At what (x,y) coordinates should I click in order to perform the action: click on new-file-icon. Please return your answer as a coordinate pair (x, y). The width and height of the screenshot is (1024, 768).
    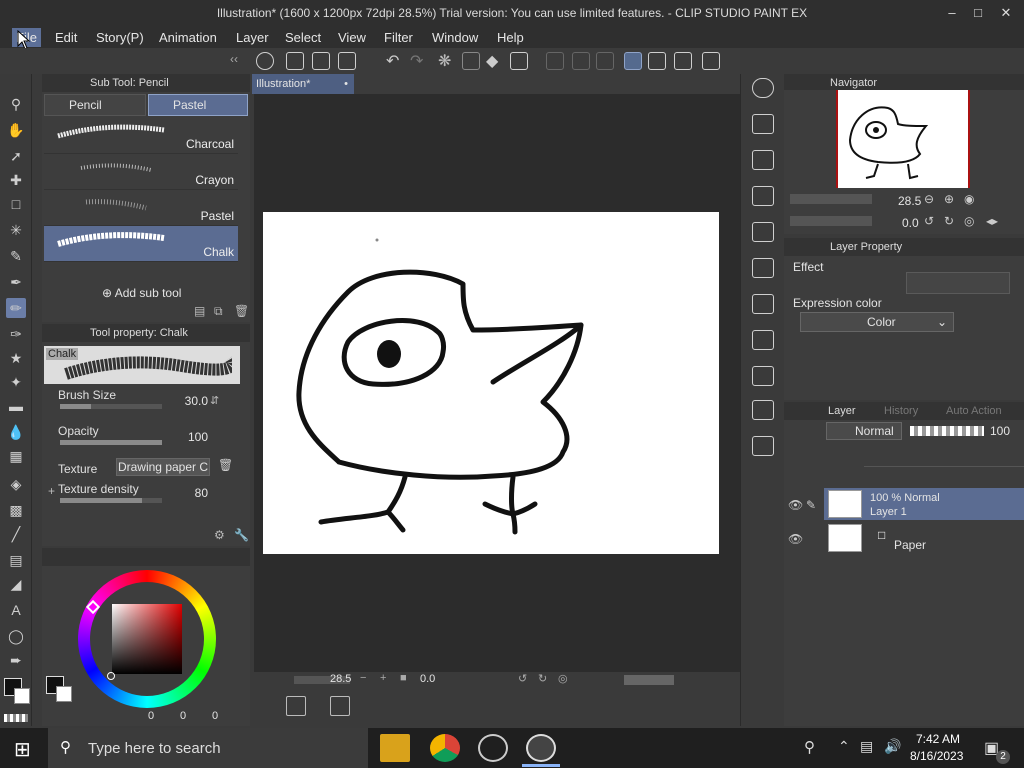
    Looking at the image, I should click on (295, 61).